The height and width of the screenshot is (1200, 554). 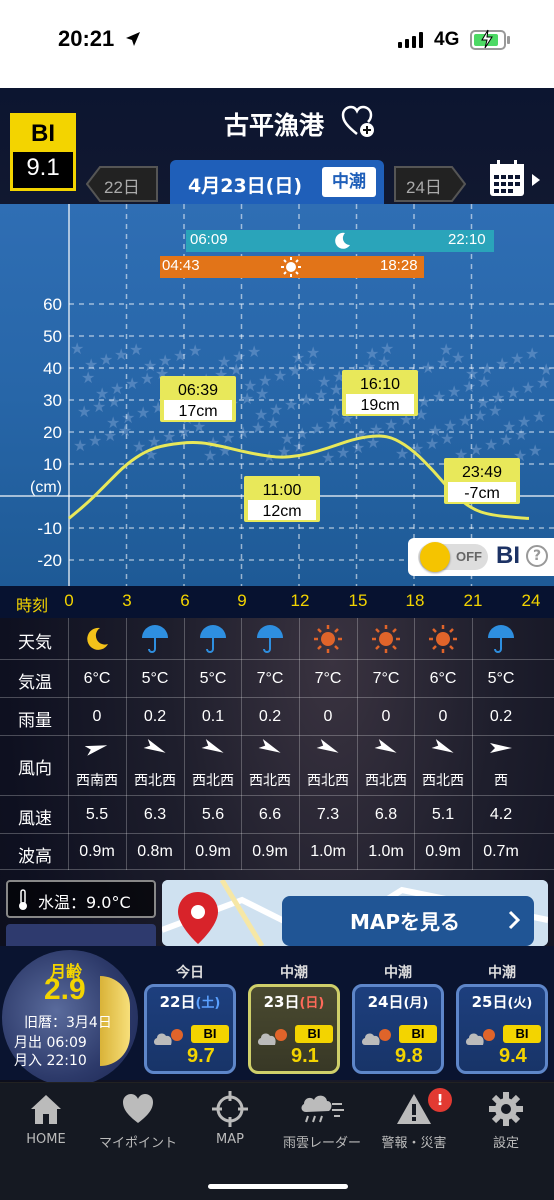 I want to click on tide-annotation-value: 17cm, so click(x=197, y=411).